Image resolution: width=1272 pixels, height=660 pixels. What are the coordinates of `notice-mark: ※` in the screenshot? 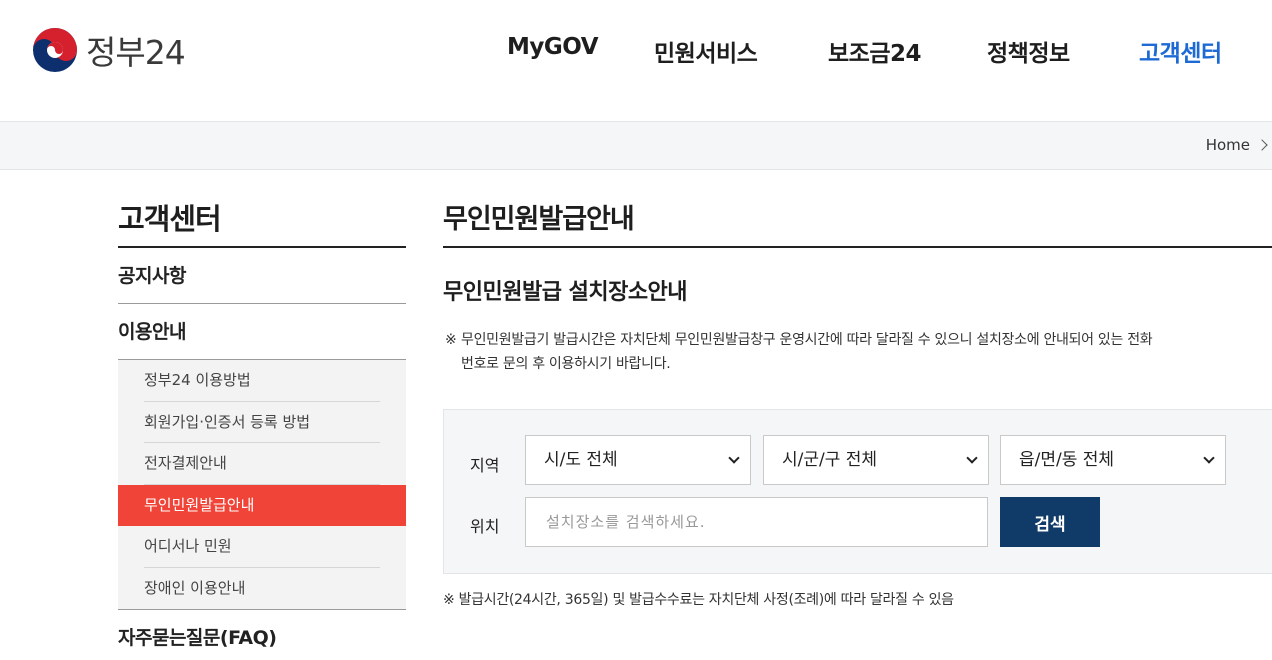 It's located at (451, 340).